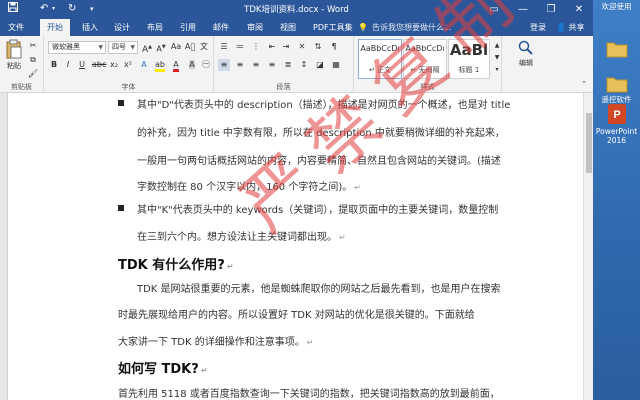 The image size is (640, 400). I want to click on doc-line: 在三到六个内。想方设法让主关键词都出现。 ↵, so click(241, 237).